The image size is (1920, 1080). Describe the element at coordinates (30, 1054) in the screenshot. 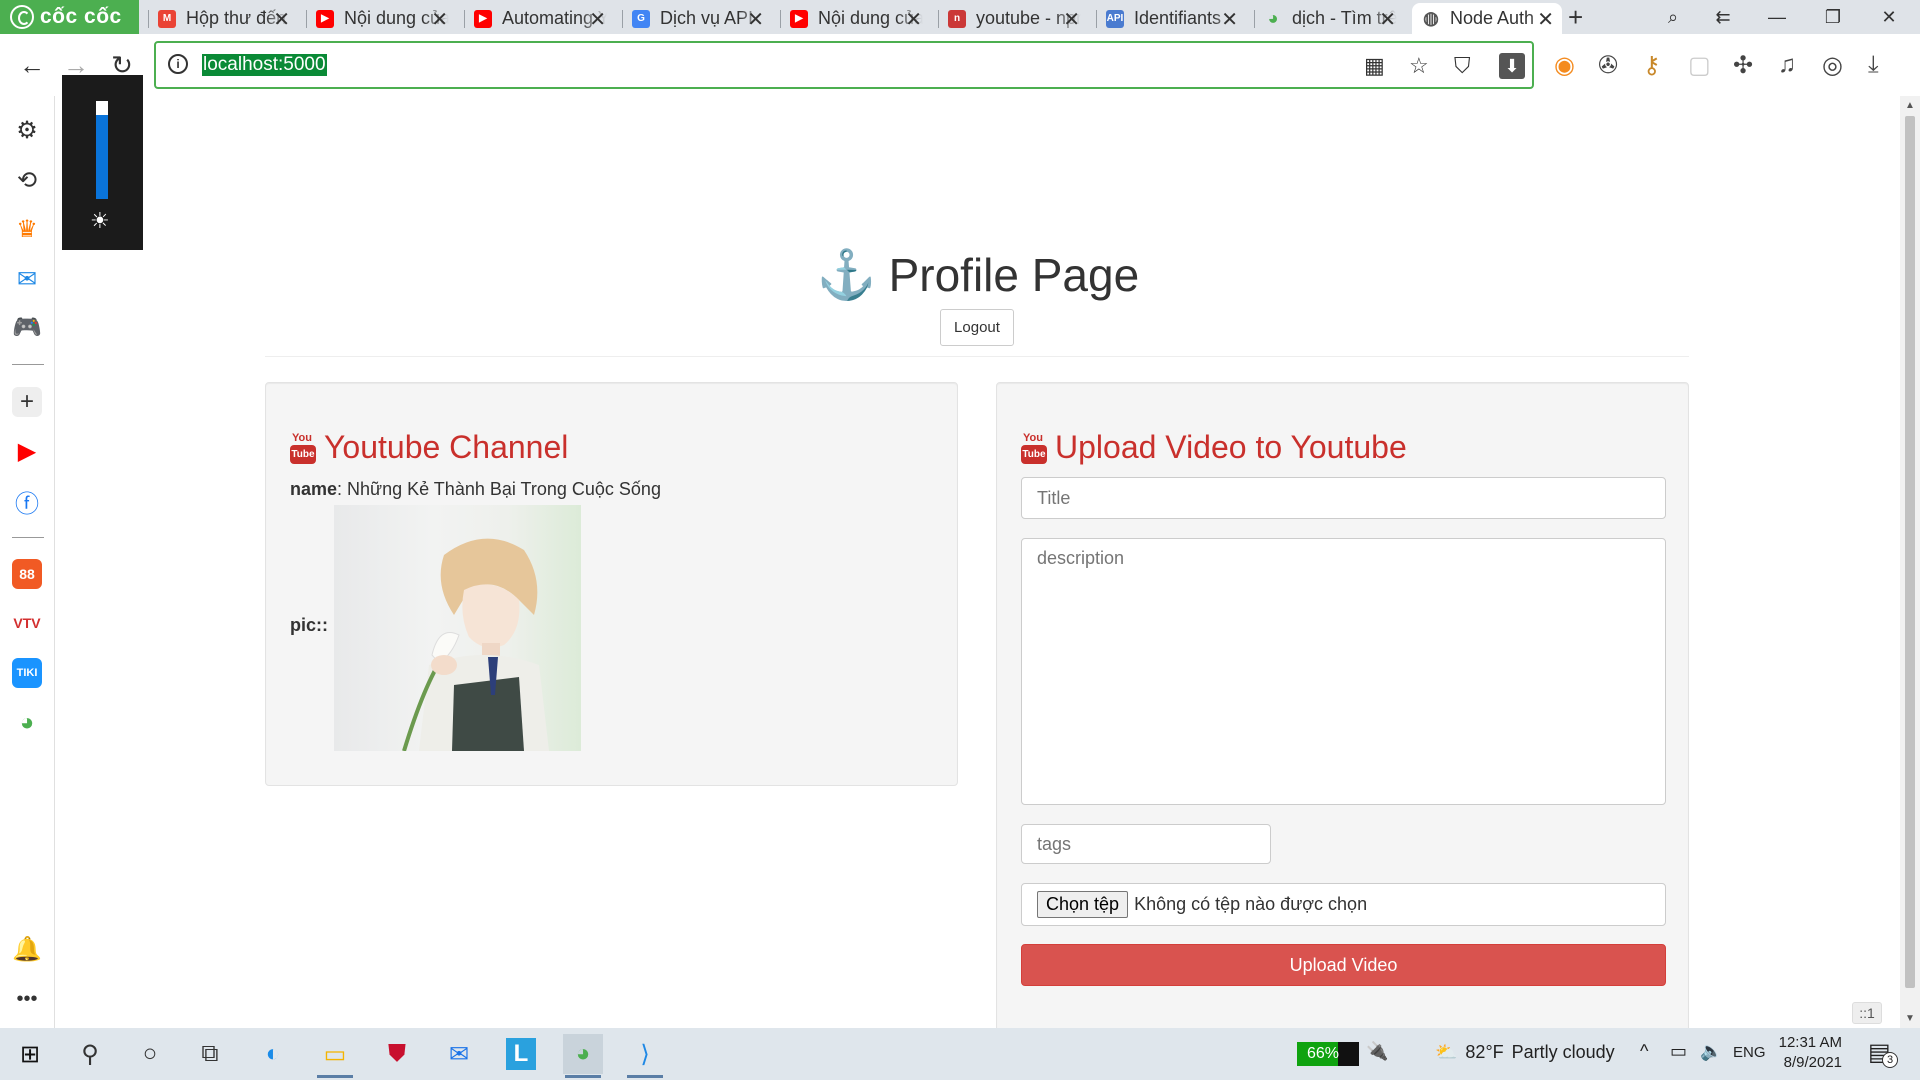

I see `windows-start-icon: ⊞` at that location.